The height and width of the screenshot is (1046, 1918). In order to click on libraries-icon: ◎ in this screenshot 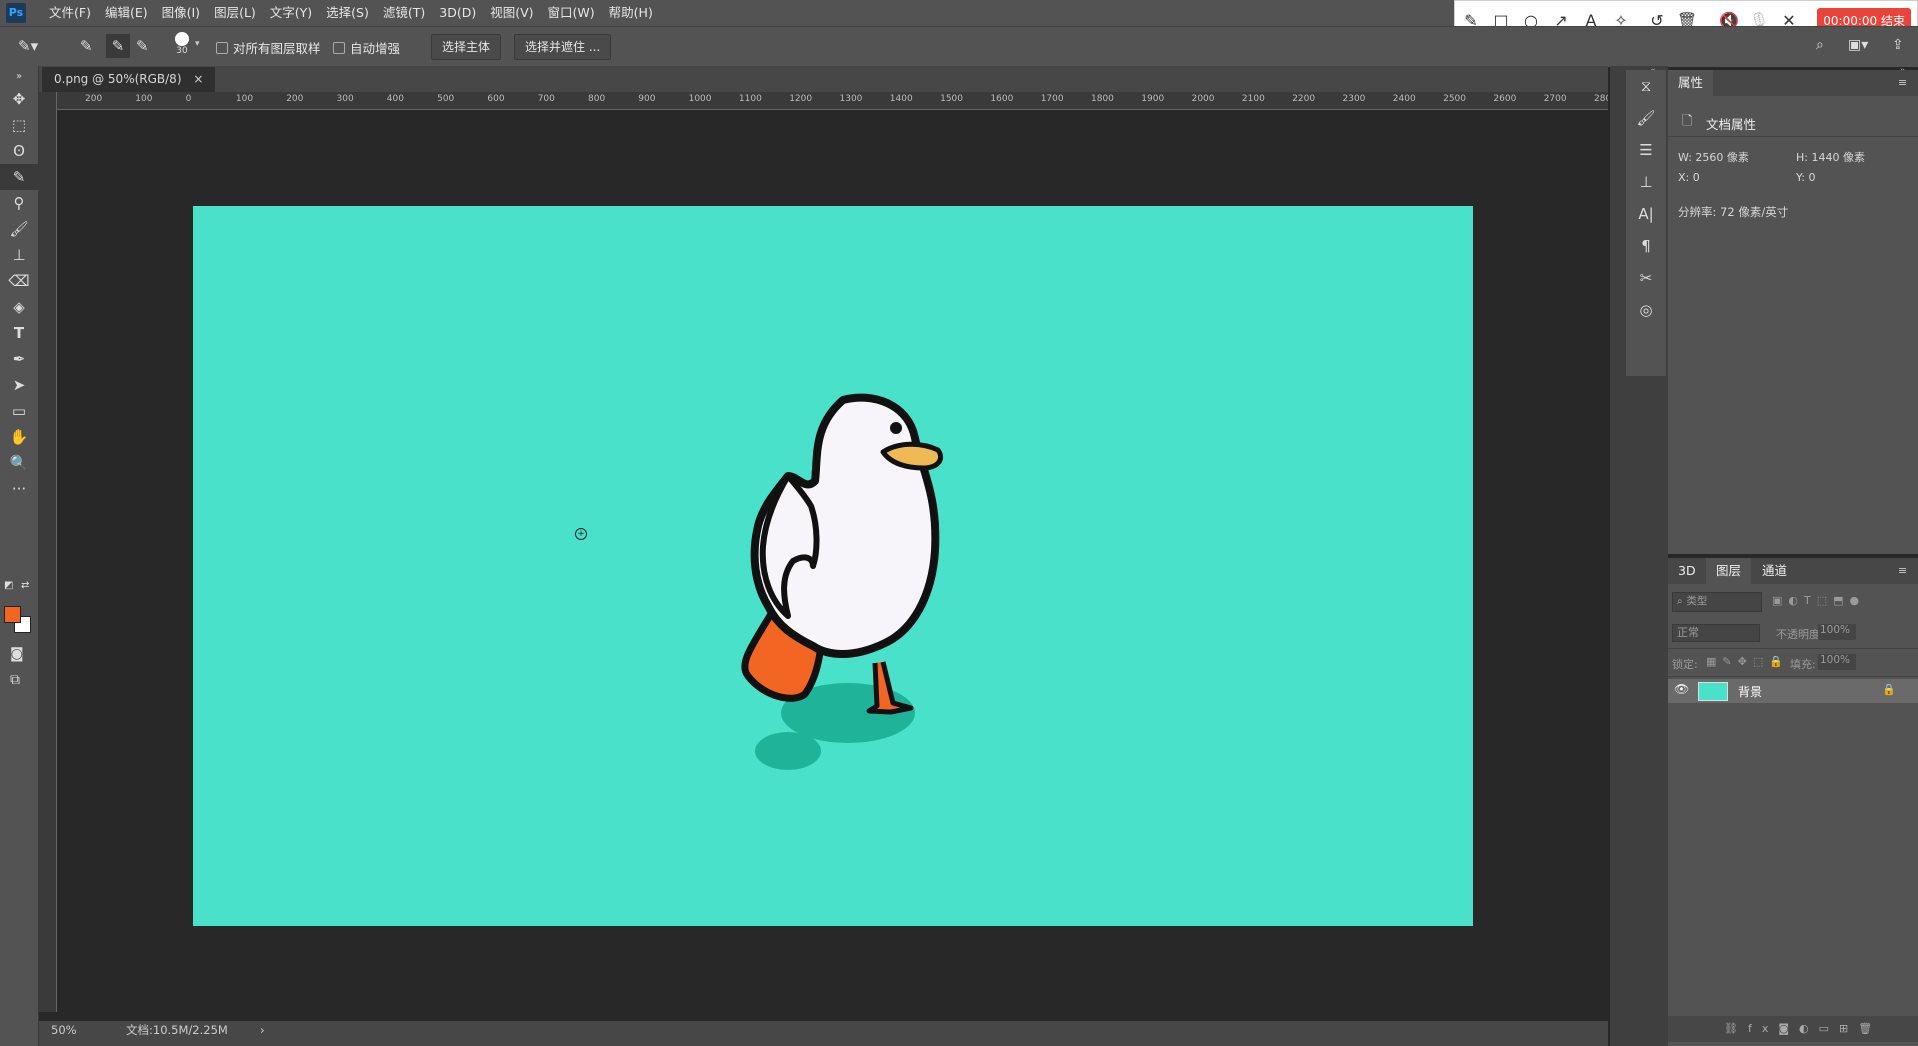, I will do `click(1646, 310)`.